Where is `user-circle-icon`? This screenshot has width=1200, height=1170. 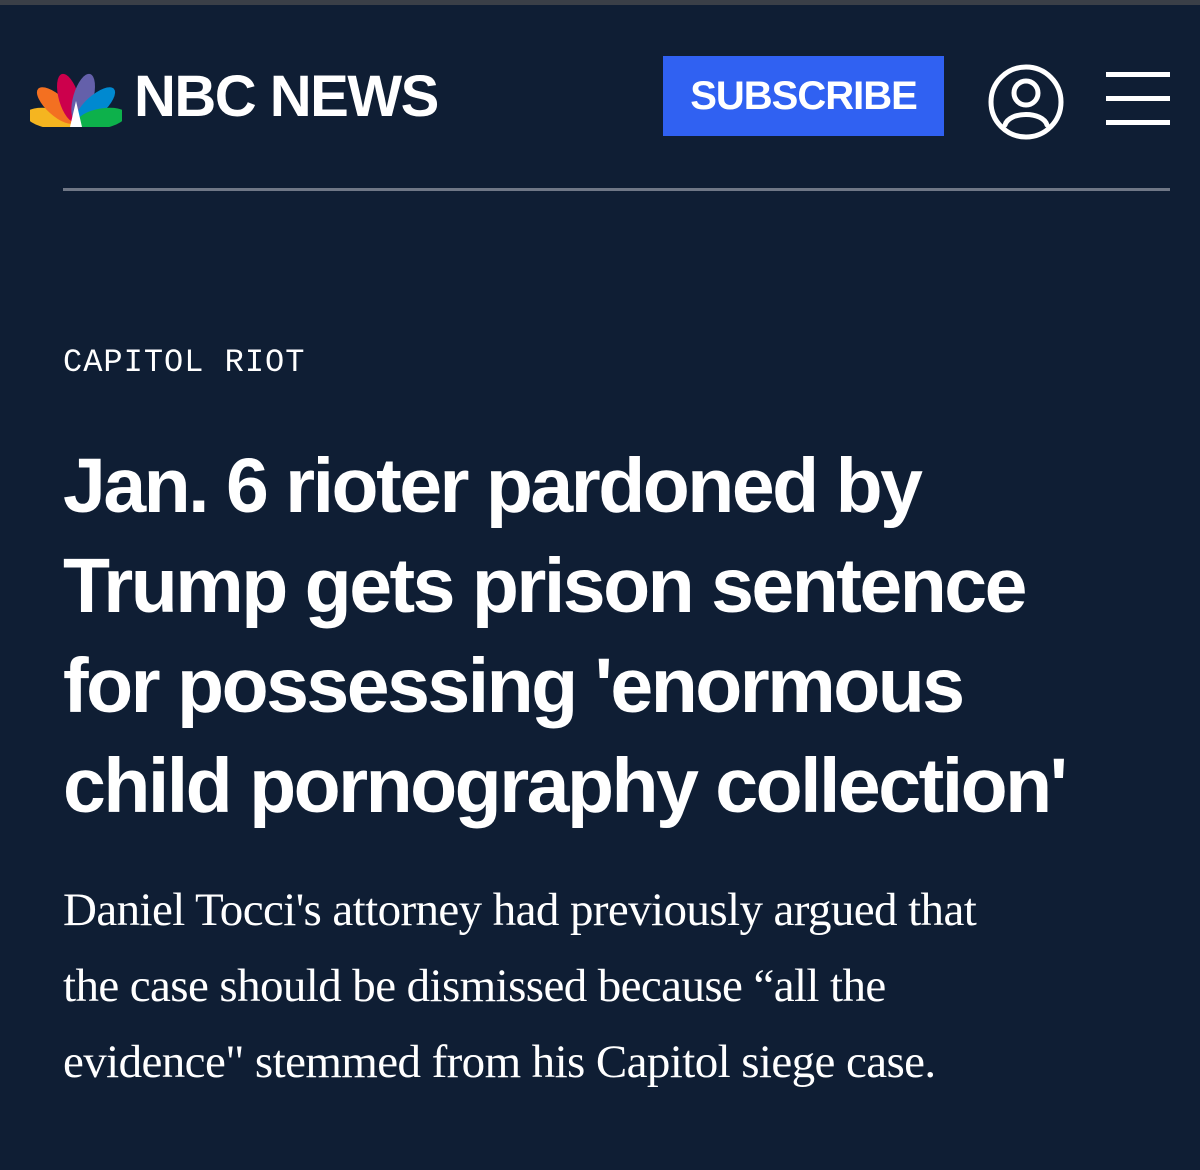
user-circle-icon is located at coordinates (1026, 102).